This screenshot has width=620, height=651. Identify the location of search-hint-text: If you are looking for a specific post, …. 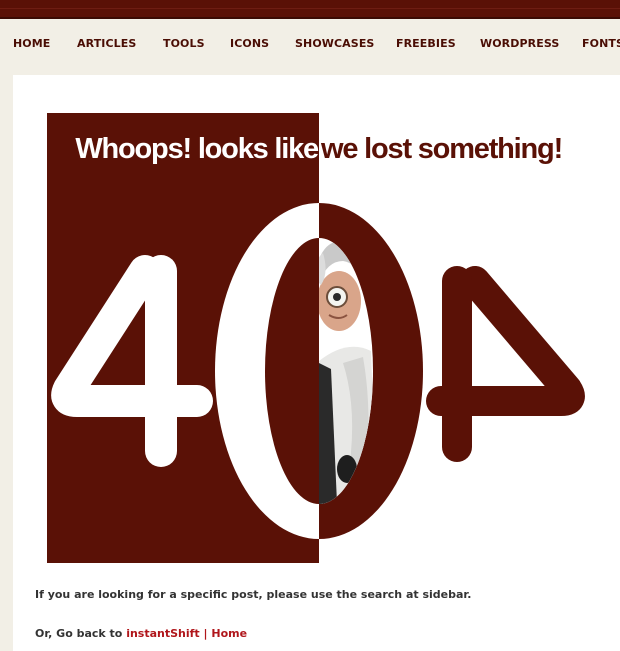
(253, 594).